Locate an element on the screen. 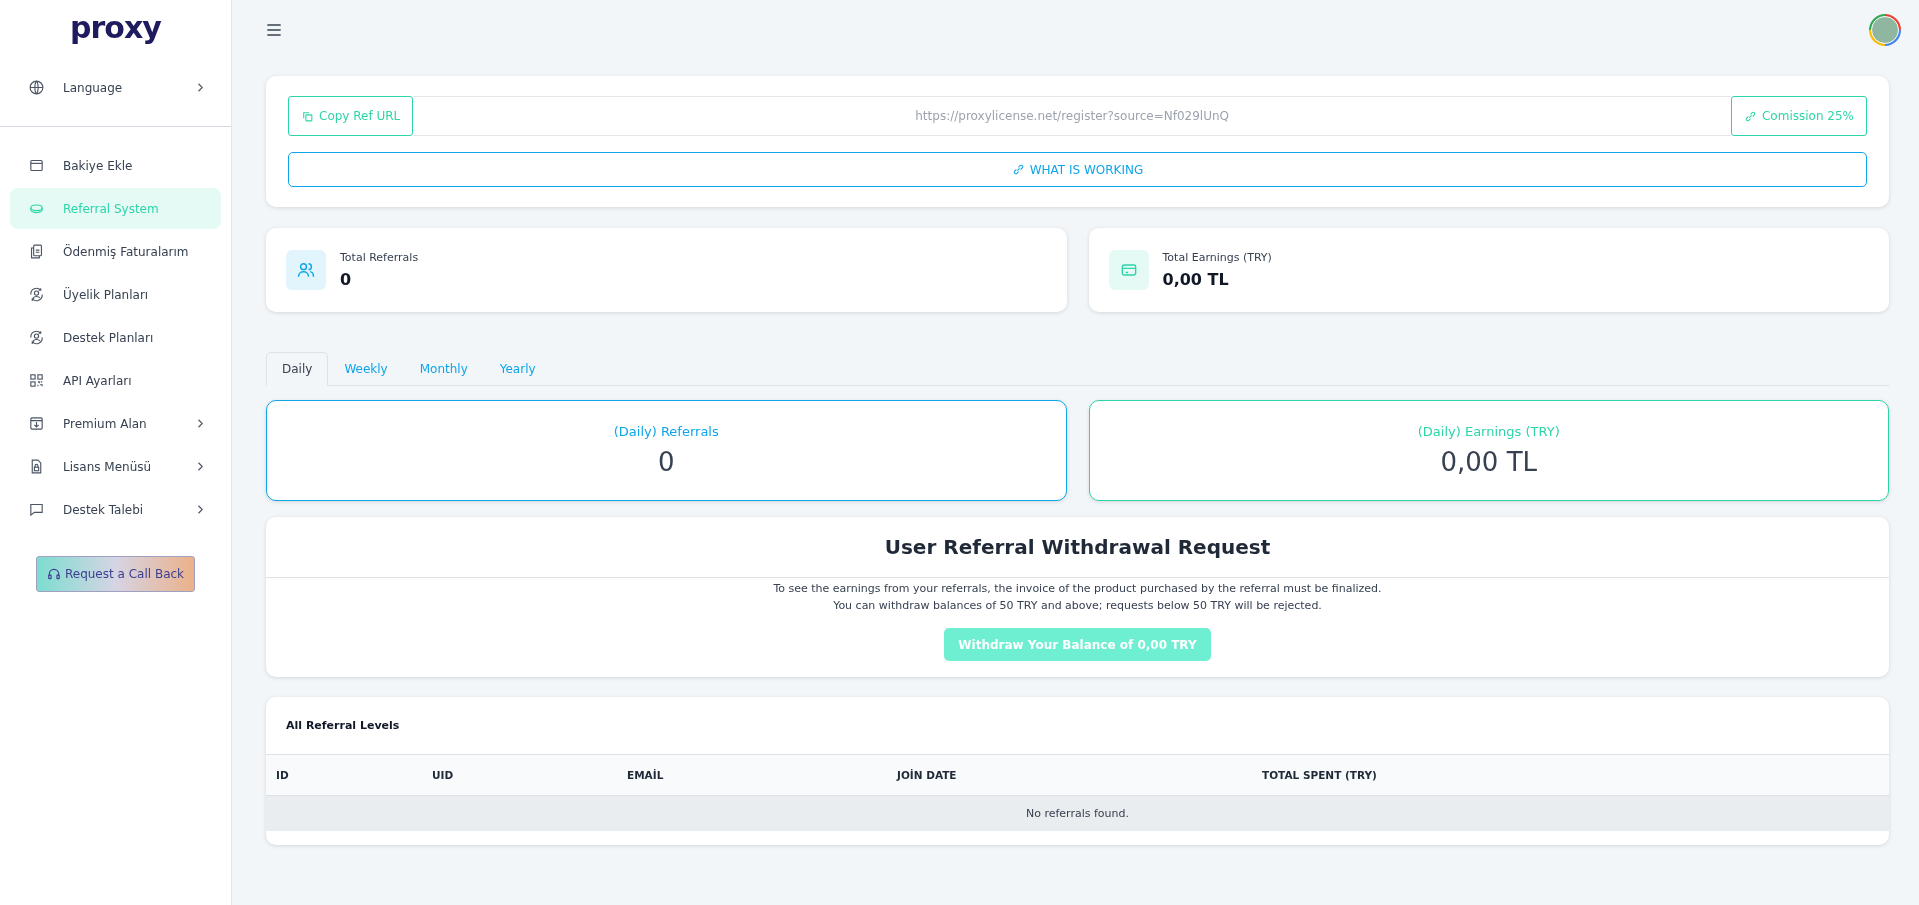  qr-icon is located at coordinates (36, 380).